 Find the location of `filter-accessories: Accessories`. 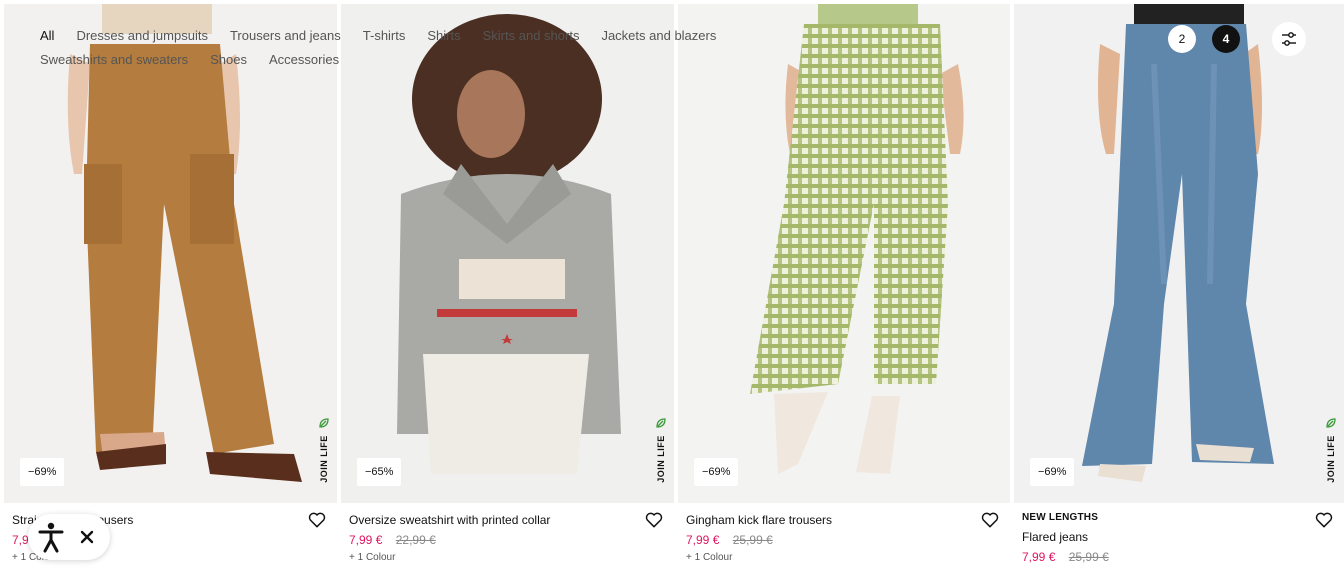

filter-accessories: Accessories is located at coordinates (304, 60).